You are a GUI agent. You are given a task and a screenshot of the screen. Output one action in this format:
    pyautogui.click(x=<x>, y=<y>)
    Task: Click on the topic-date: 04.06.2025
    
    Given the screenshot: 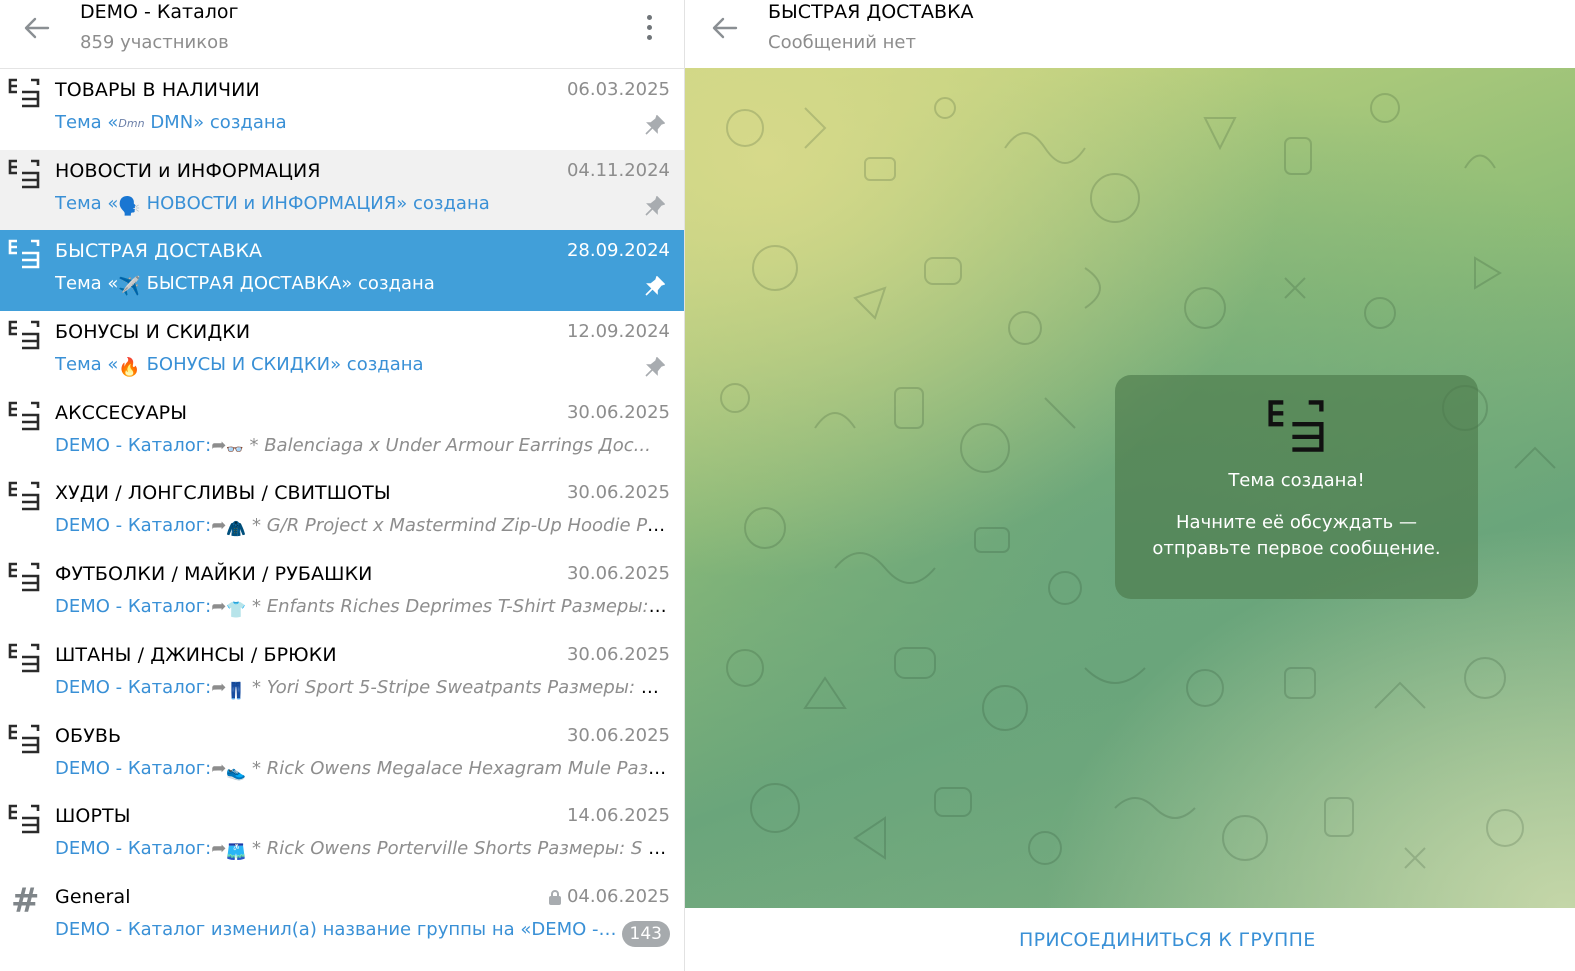 What is the action you would take?
    pyautogui.click(x=618, y=896)
    